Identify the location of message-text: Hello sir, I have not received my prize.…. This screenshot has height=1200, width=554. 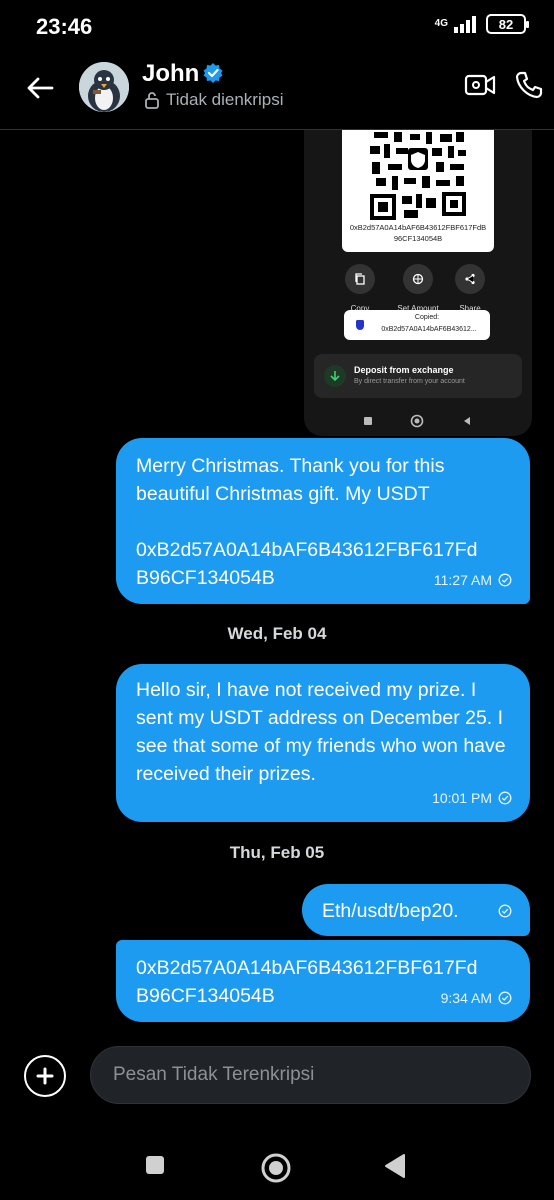
(324, 732).